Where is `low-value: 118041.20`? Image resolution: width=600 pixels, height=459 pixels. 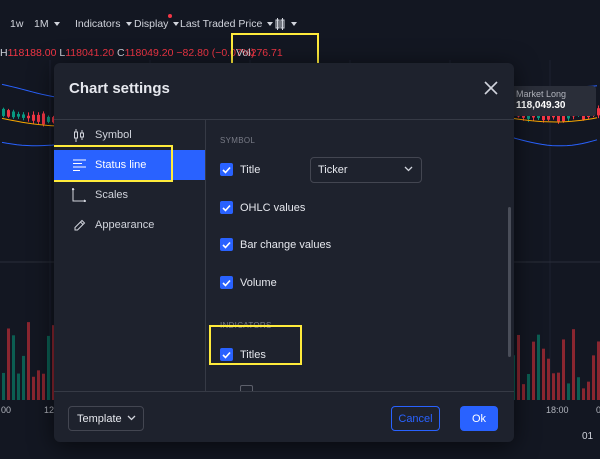 low-value: 118041.20 is located at coordinates (90, 53).